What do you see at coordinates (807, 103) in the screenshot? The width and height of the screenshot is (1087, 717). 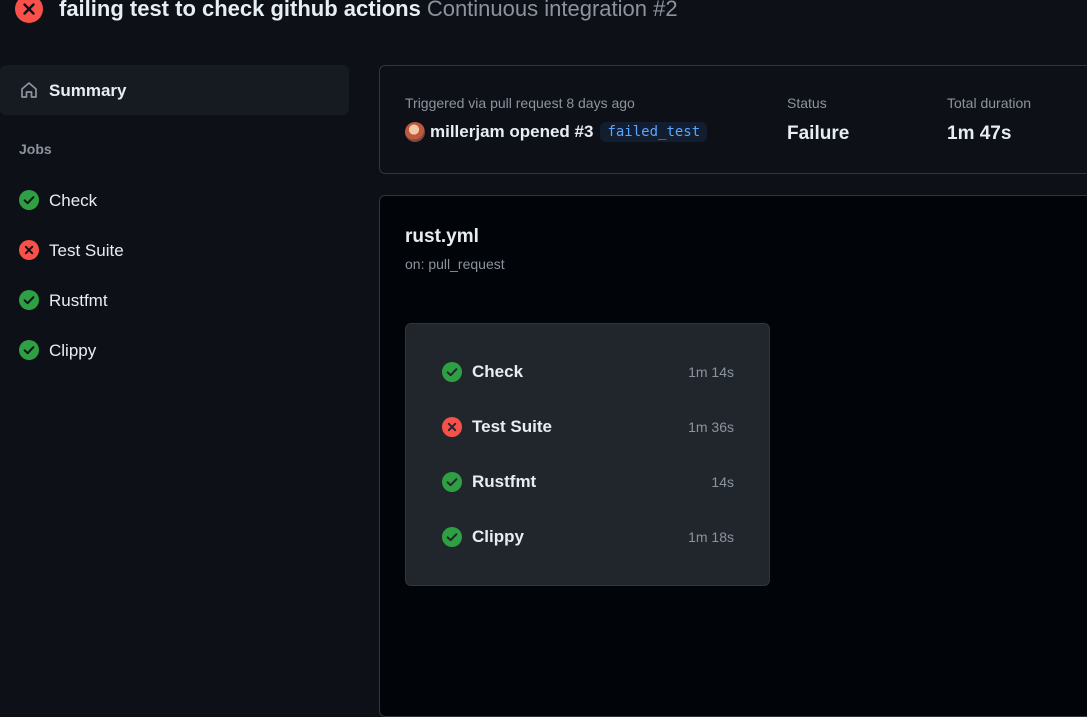 I see `status-label: Status` at bounding box center [807, 103].